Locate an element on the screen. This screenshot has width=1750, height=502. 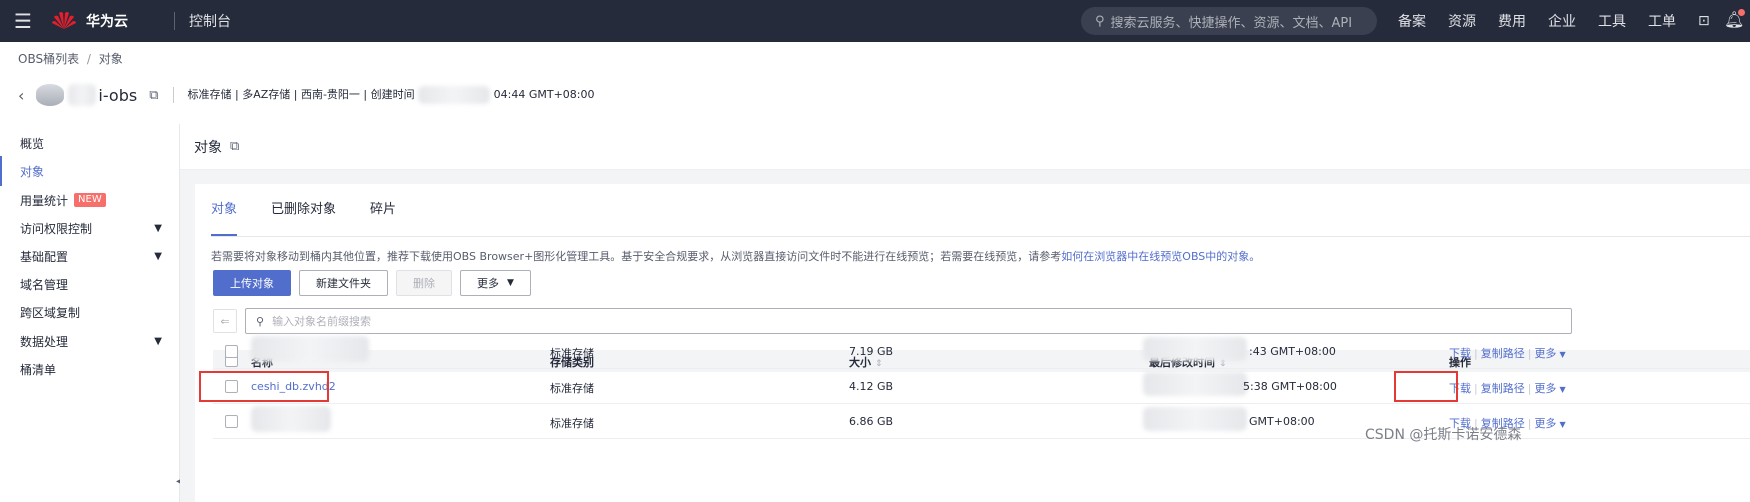
top-links: 备案 资源 费用 企业 工具 工单 ⊡ is located at coordinates (1565, 21).